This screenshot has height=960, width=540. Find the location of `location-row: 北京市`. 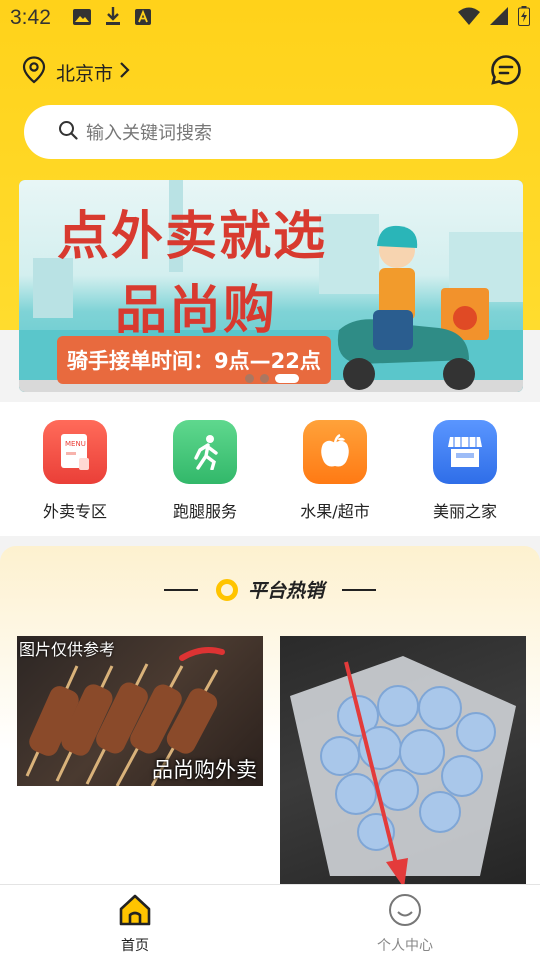

location-row: 北京市 is located at coordinates (272, 72).